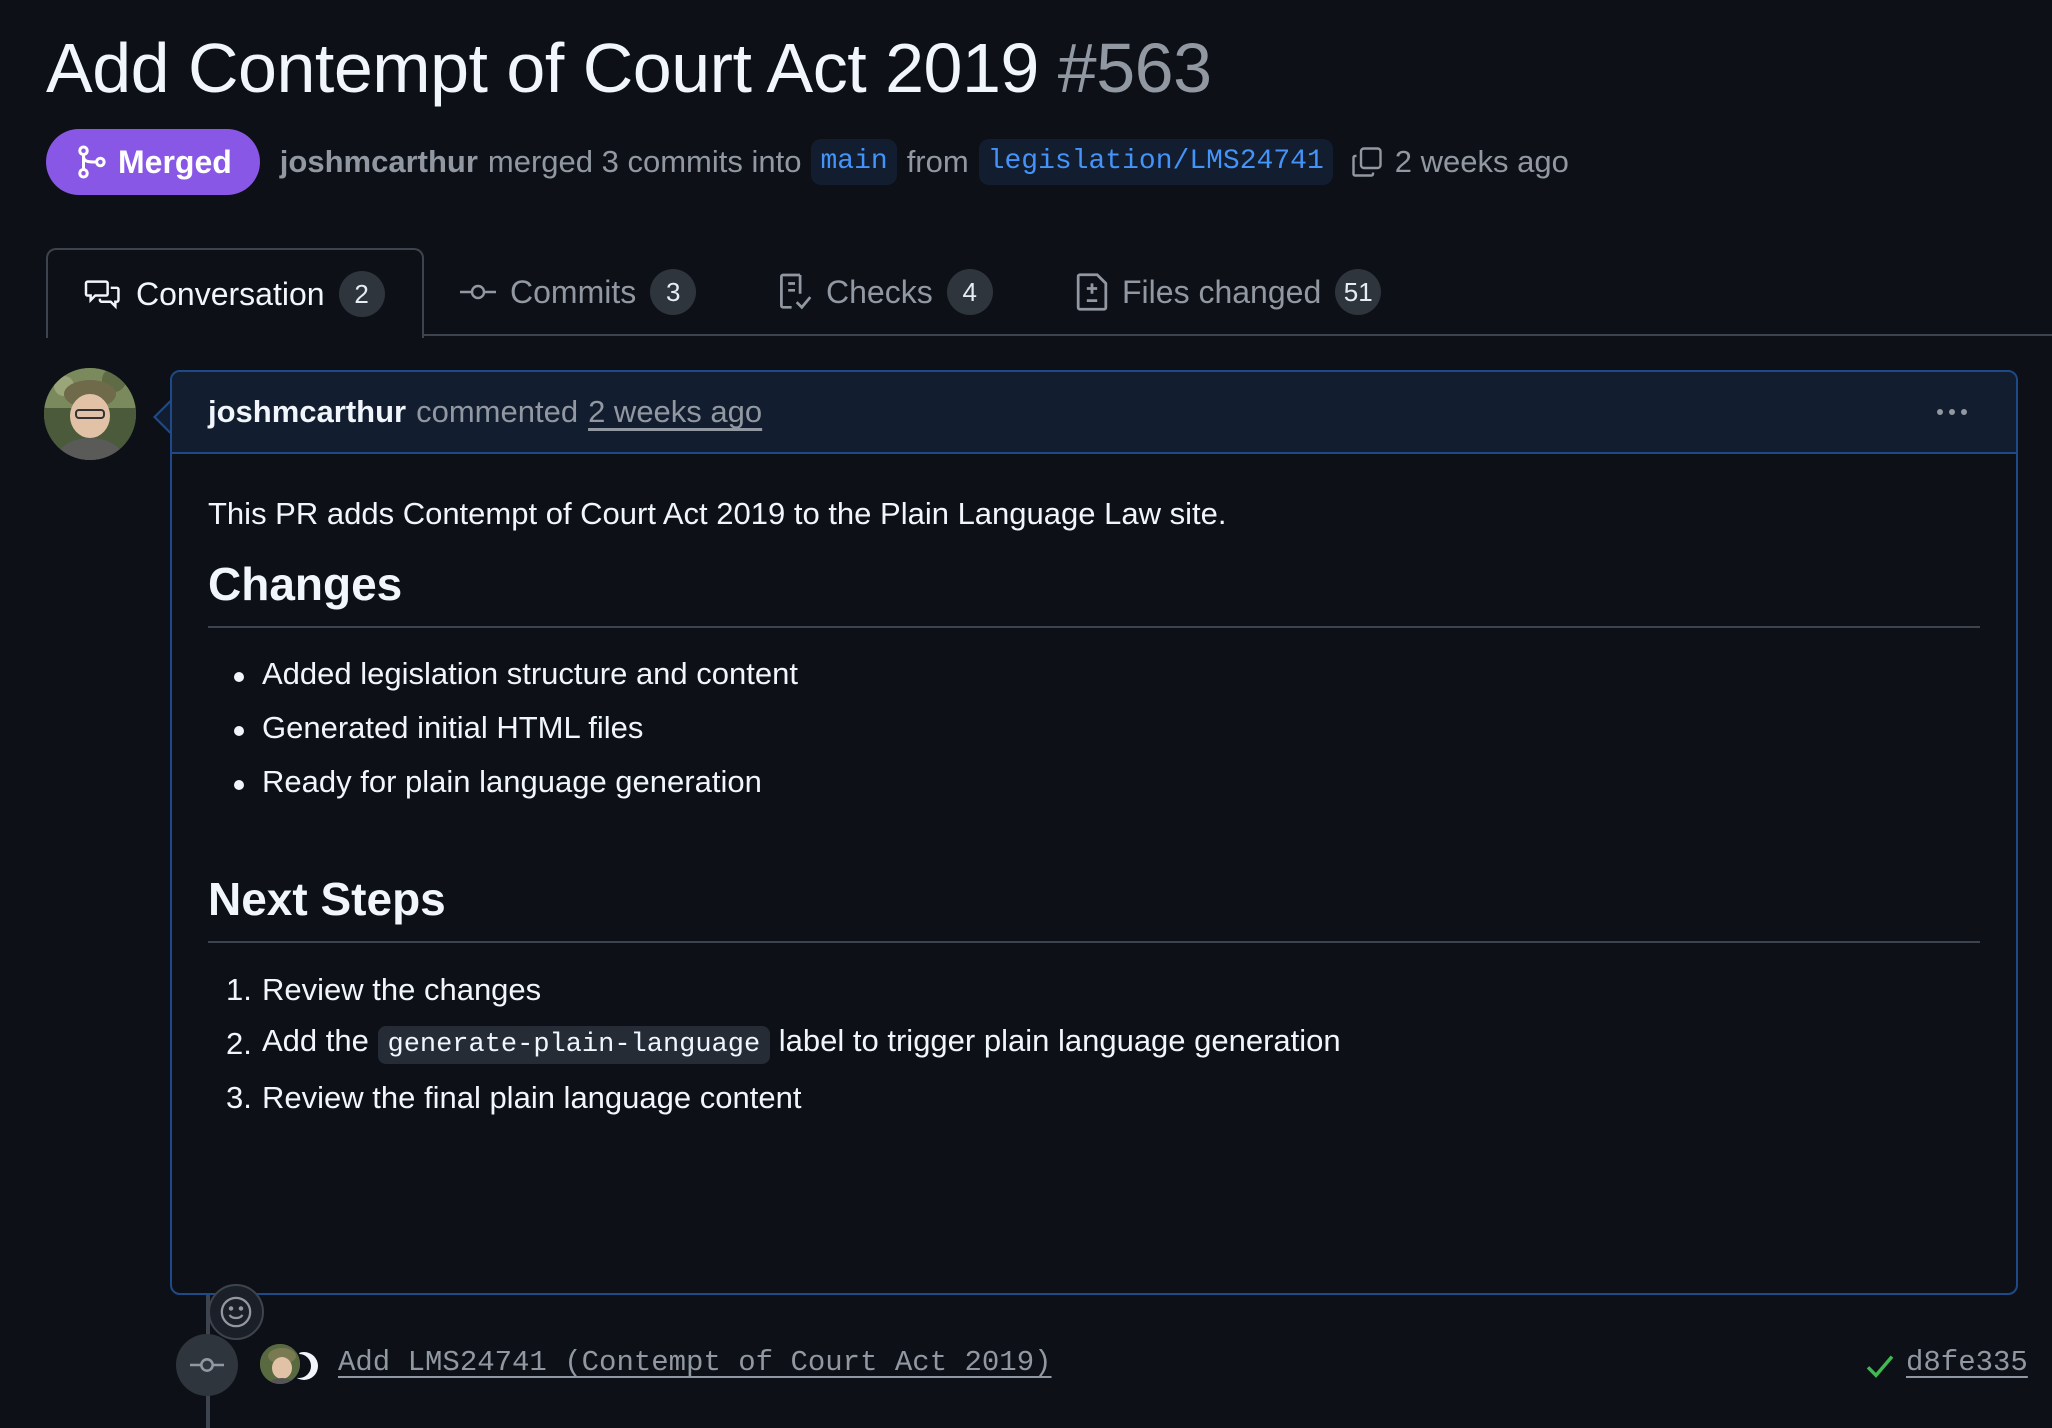 Image resolution: width=2052 pixels, height=1428 pixels. What do you see at coordinates (879, 291) in the screenshot?
I see `tab-checks-label: Checks` at bounding box center [879, 291].